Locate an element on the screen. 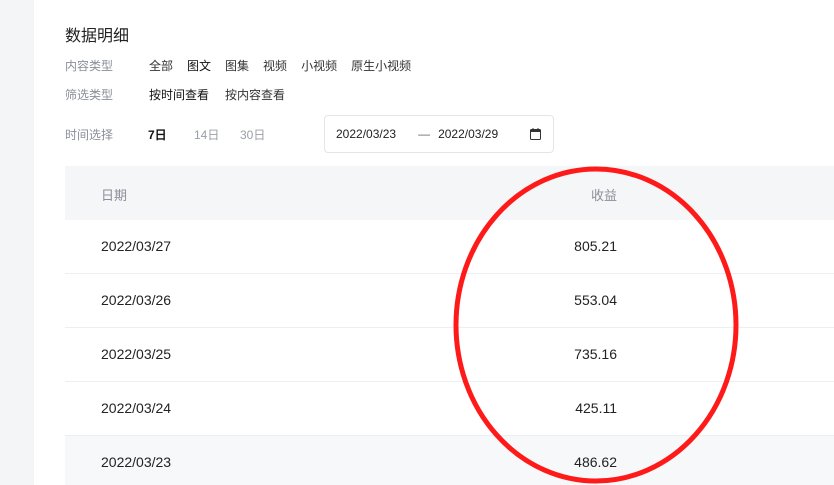 The width and height of the screenshot is (834, 485). time-select-label: 时间选择 is located at coordinates (89, 134).